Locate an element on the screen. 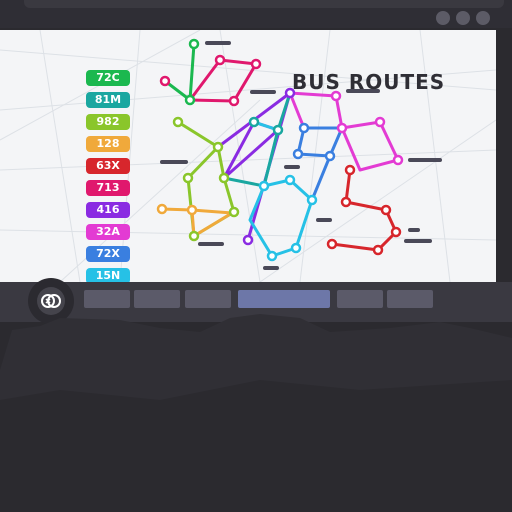 This screenshot has width=512, height=512. route-line-416a is located at coordinates (251, 150).